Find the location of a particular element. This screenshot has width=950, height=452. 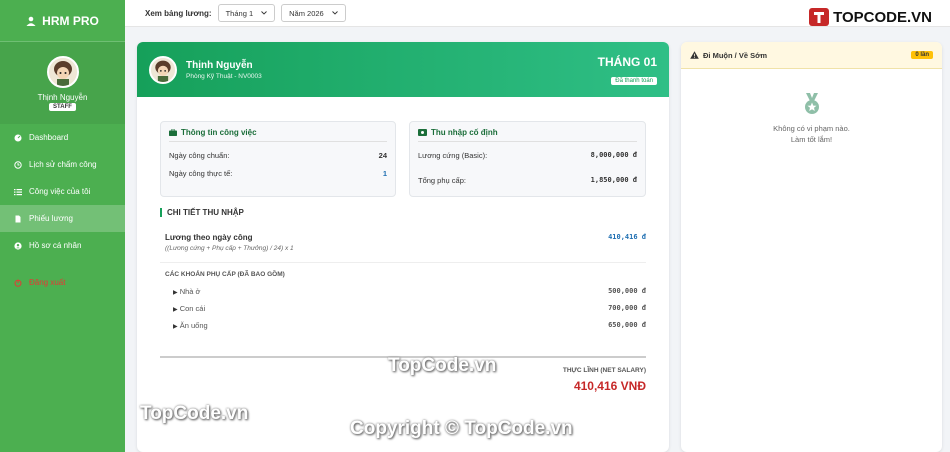

status-badge: Đã thanh toán is located at coordinates (634, 81).